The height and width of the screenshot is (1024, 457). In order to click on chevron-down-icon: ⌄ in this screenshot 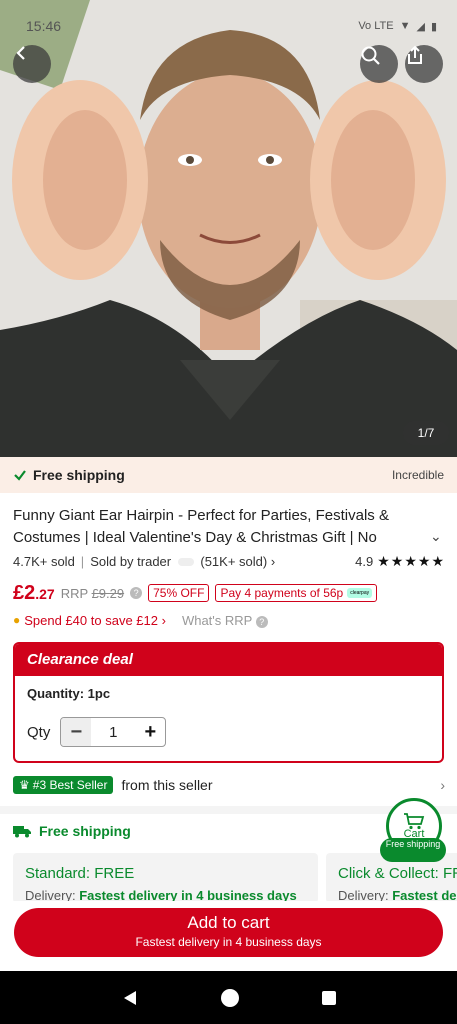, I will do `click(436, 536)`.